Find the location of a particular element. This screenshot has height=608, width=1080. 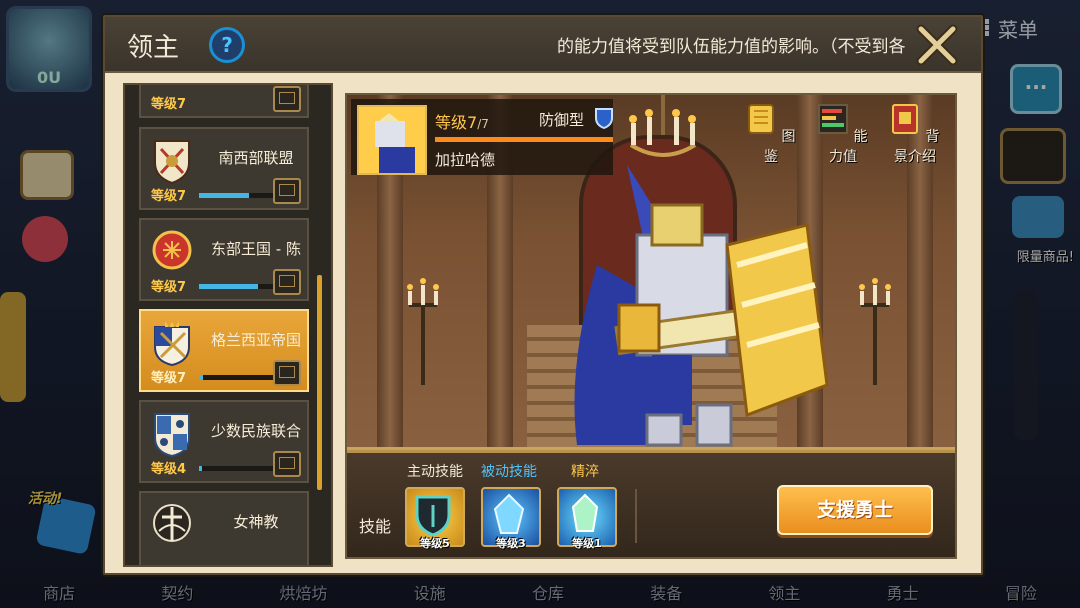

list-item: 东部王国 - 陈 等级7 is located at coordinates (224, 259).